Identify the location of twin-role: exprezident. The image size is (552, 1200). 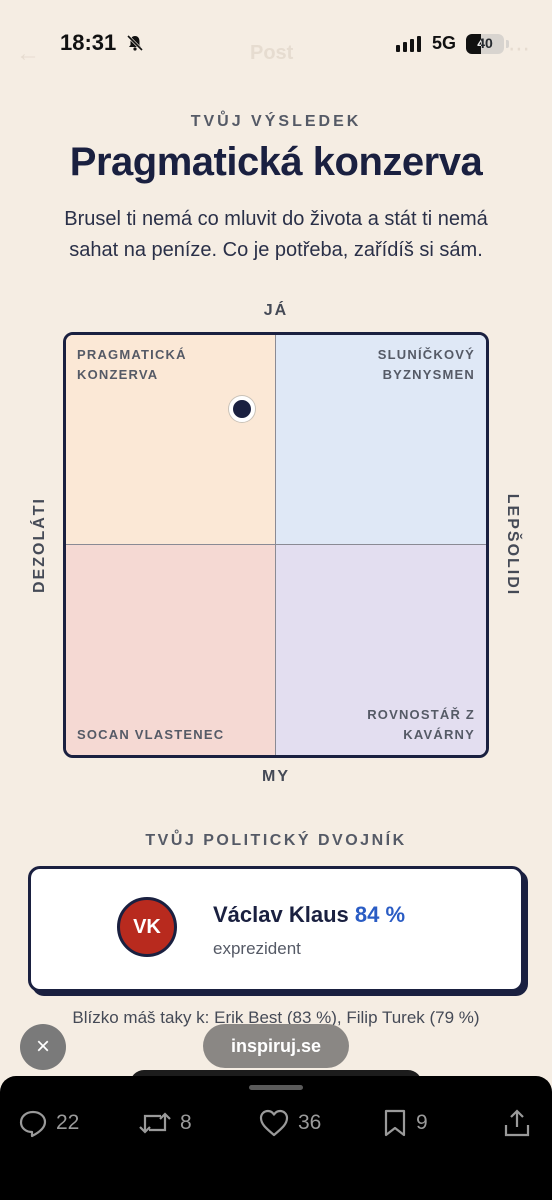
(257, 948).